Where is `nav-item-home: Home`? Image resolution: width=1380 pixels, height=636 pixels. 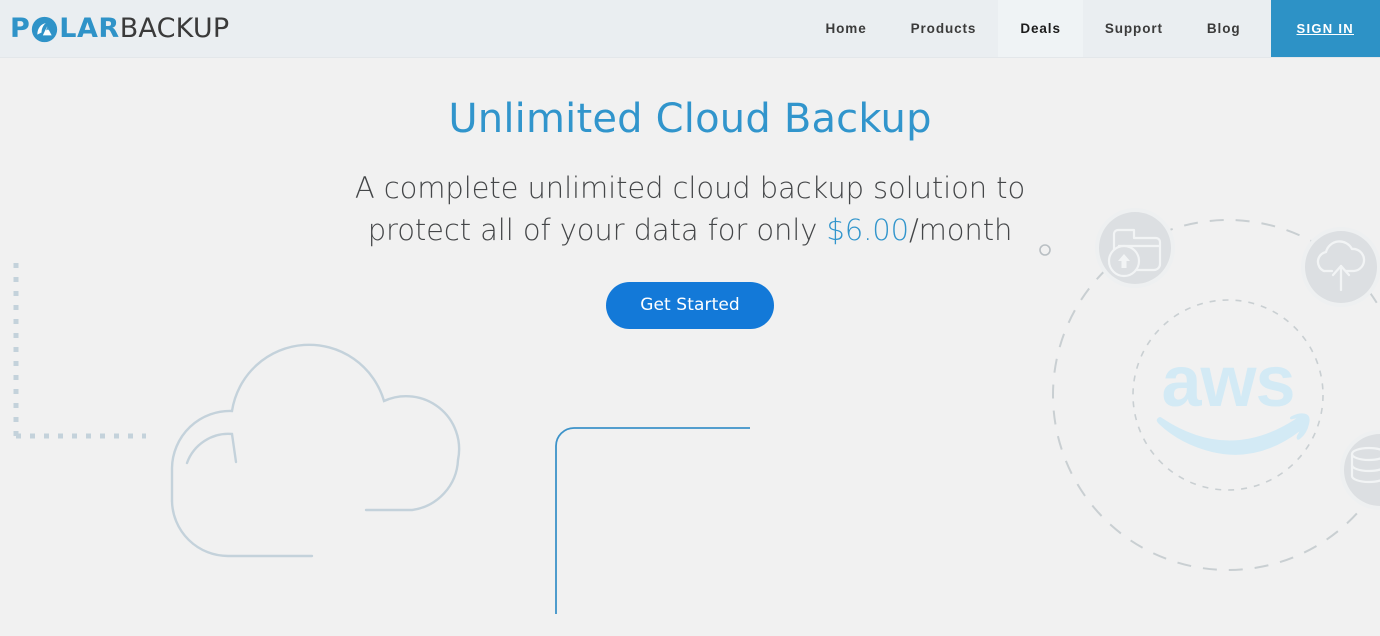 nav-item-home: Home is located at coordinates (846, 28).